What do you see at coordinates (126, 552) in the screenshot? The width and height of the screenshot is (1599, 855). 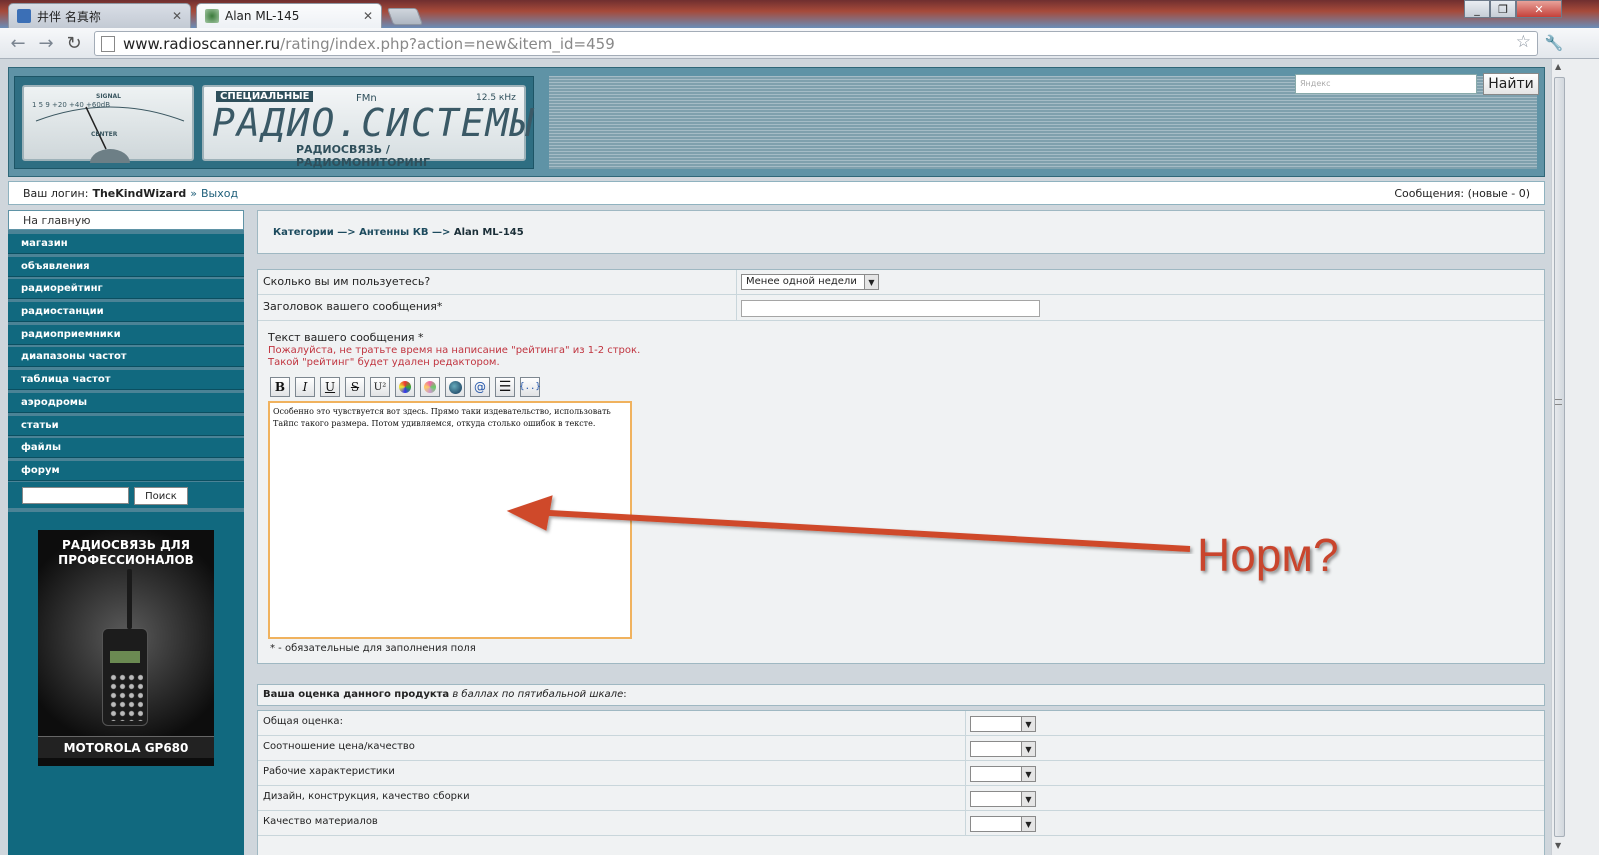 I see `ad-title: РАДИОСВЯЗЬ ДЛЯ ПРОФЕССИОНАЛОВ` at bounding box center [126, 552].